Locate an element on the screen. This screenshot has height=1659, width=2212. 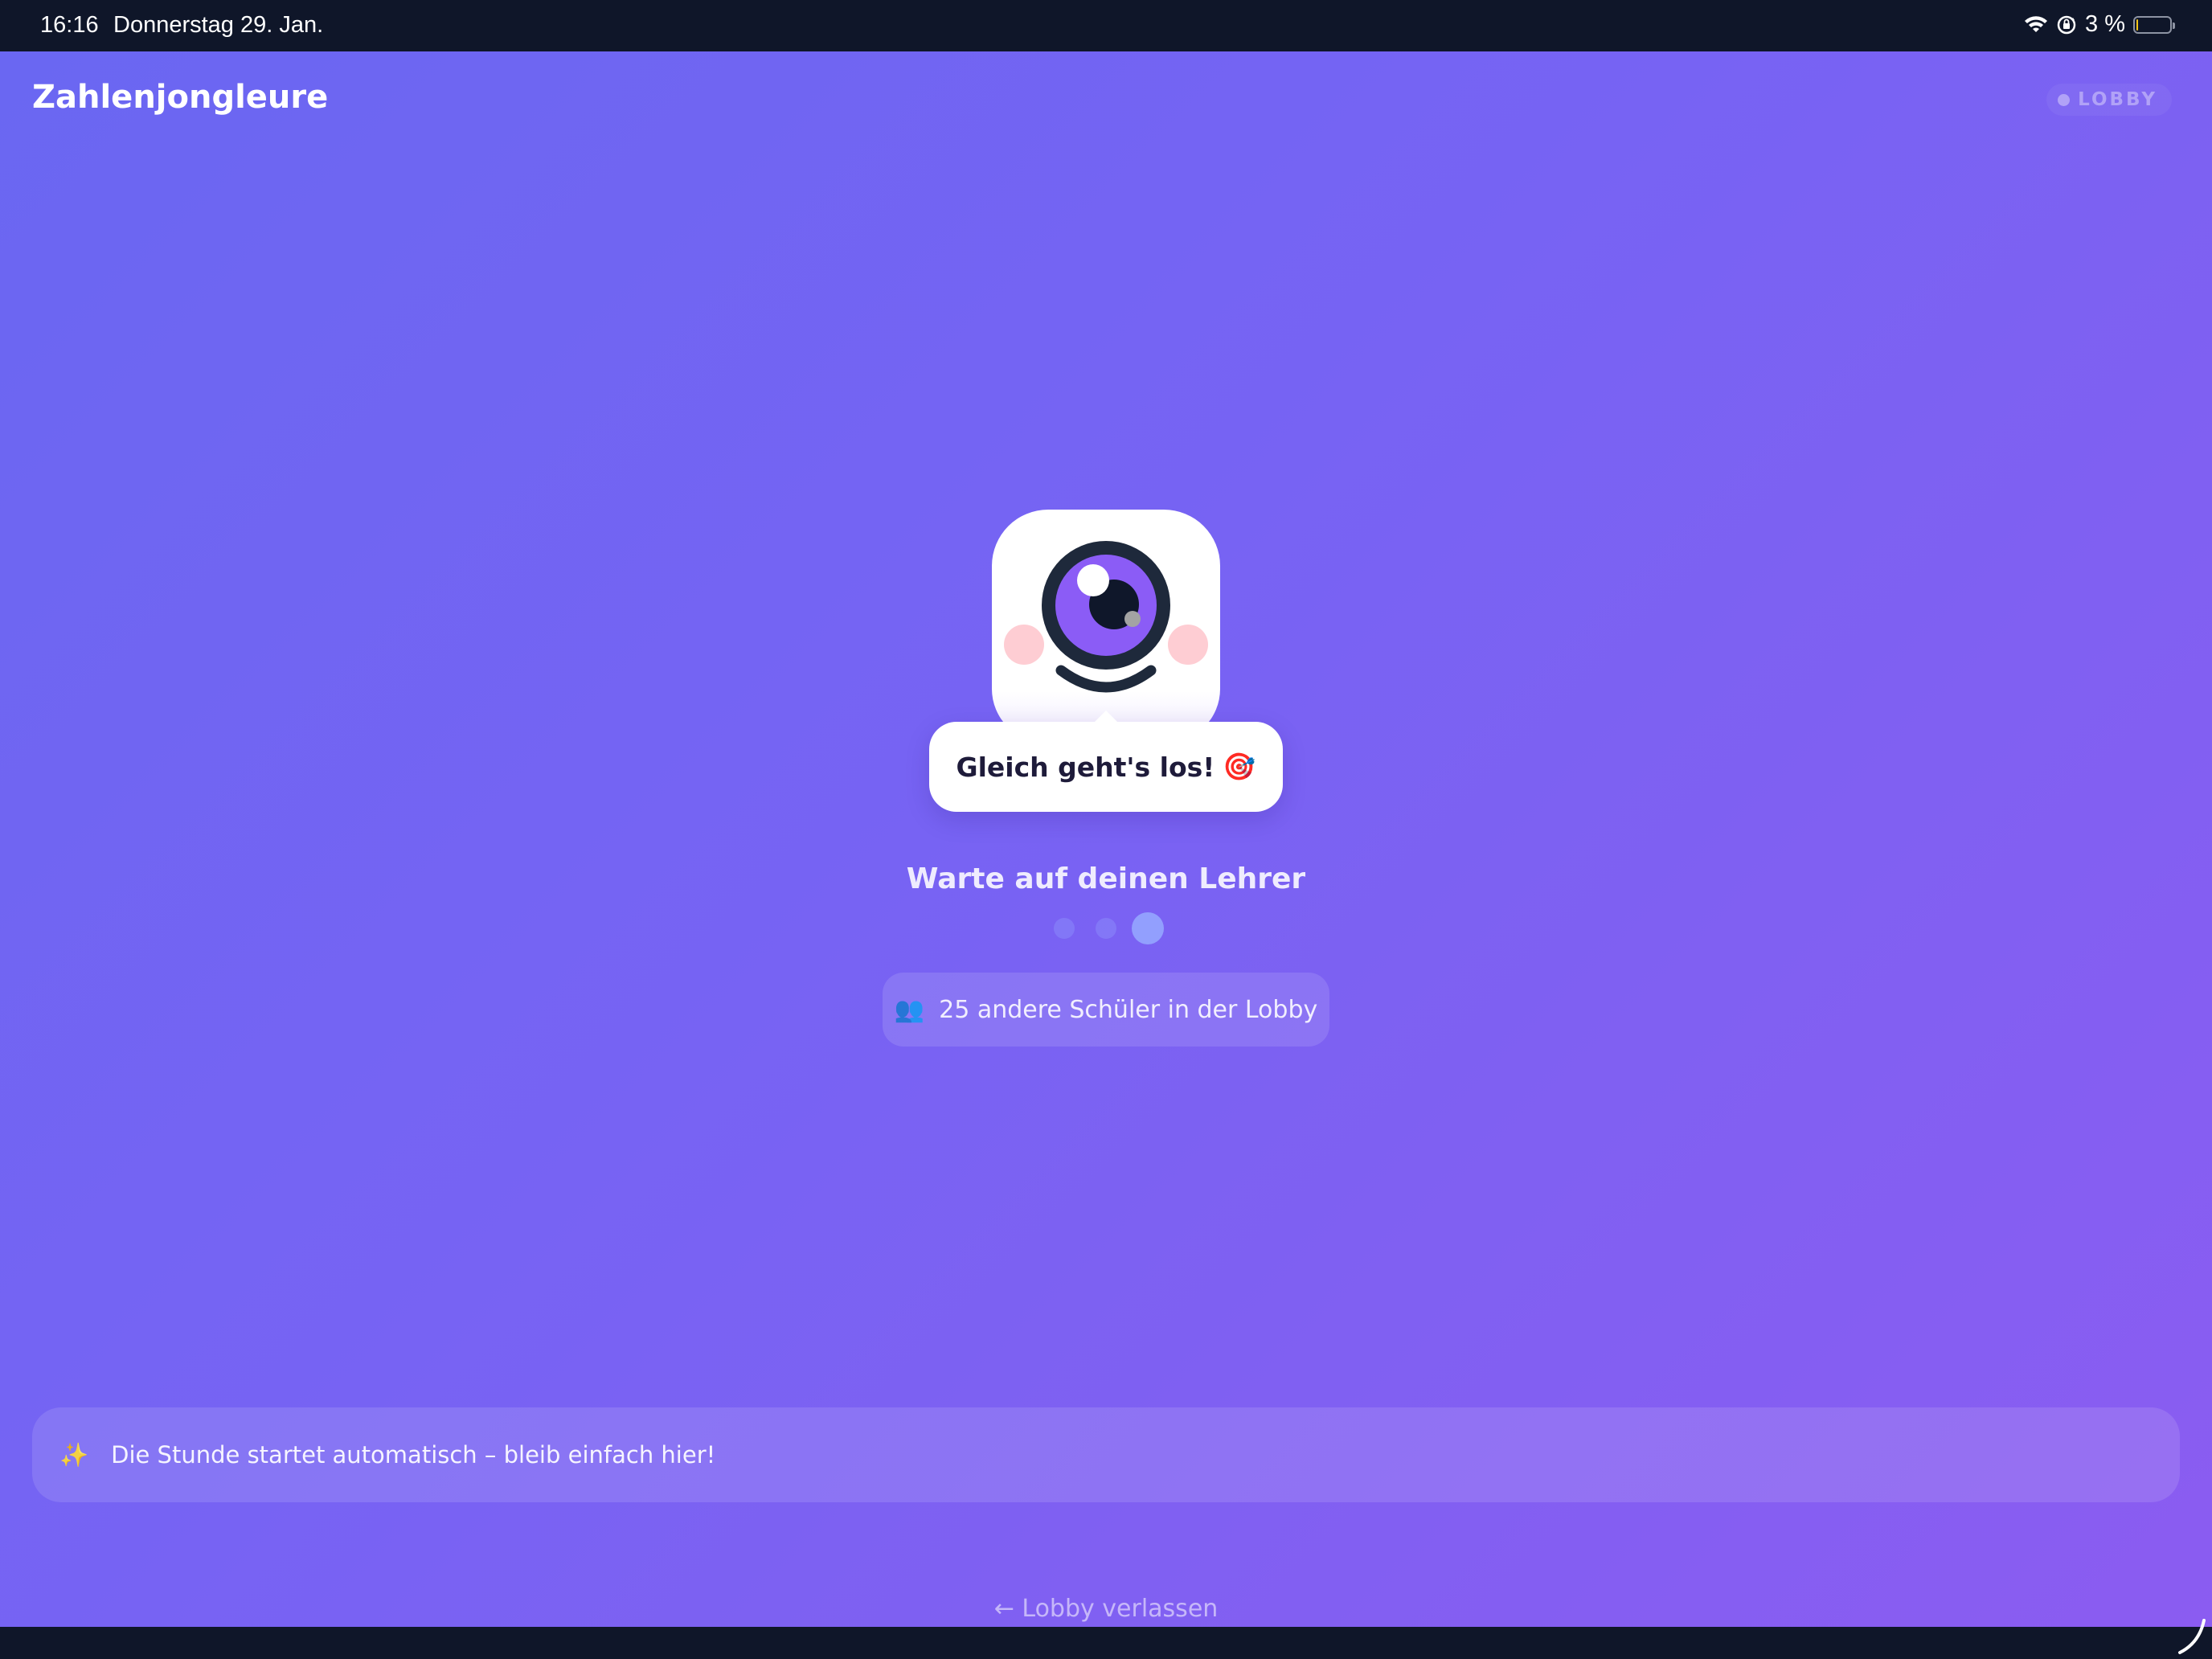
loading-dots is located at coordinates (1107, 928).